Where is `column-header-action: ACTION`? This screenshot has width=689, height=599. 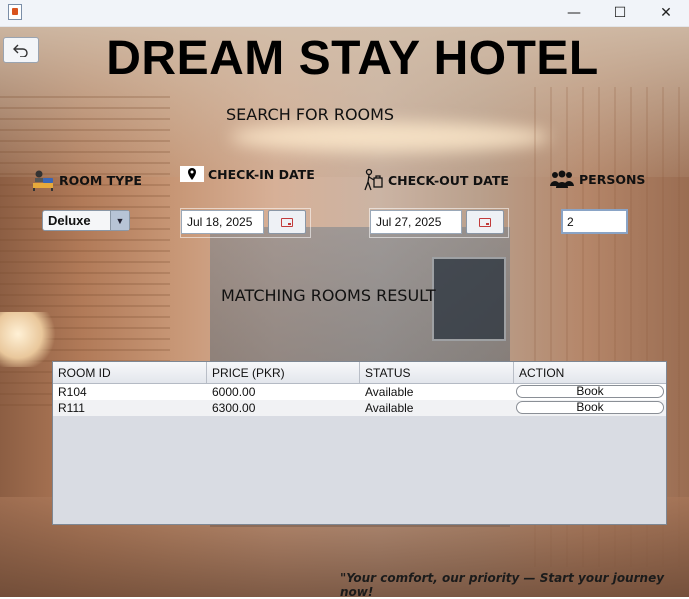 column-header-action: ACTION is located at coordinates (590, 372).